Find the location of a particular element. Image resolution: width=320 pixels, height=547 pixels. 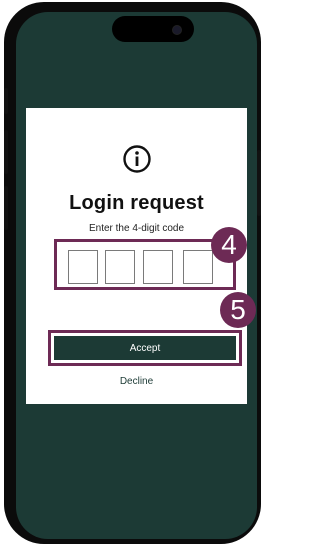

code-input-group is located at coordinates (145, 264).